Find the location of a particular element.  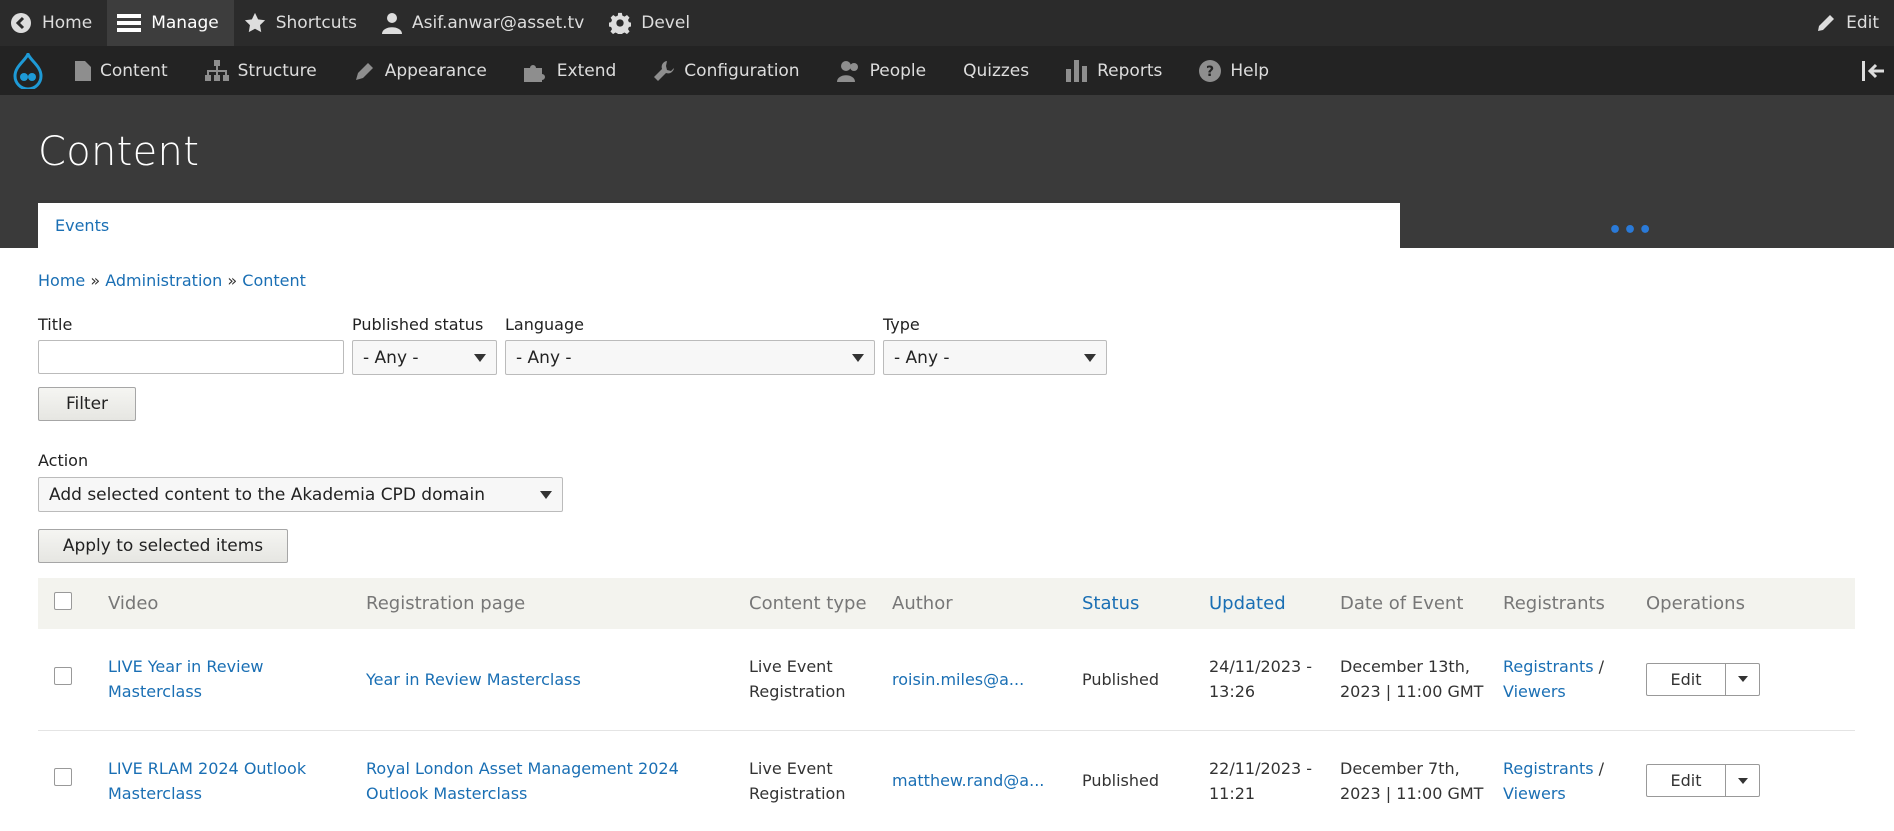

tray-item-people: People is located at coordinates (880, 70).